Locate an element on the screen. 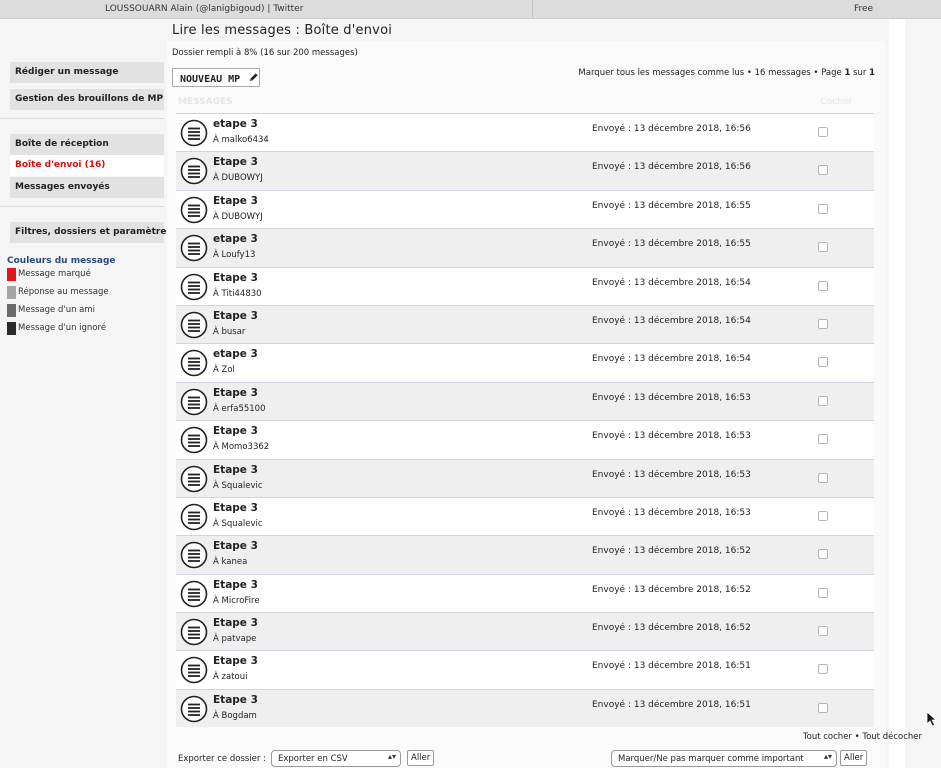 The width and height of the screenshot is (941, 768). message-recipient: À erfa55100 is located at coordinates (239, 409).